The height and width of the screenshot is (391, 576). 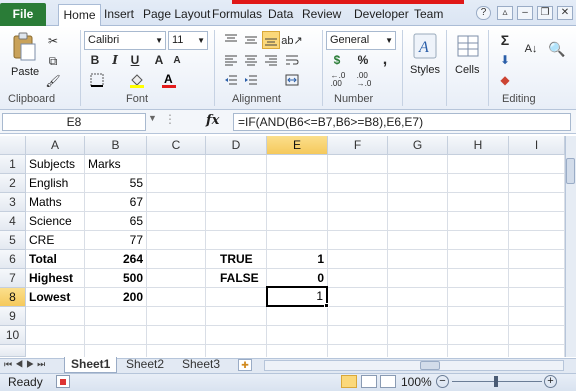 What do you see at coordinates (115, 202) in the screenshot?
I see `cell-b3: 67` at bounding box center [115, 202].